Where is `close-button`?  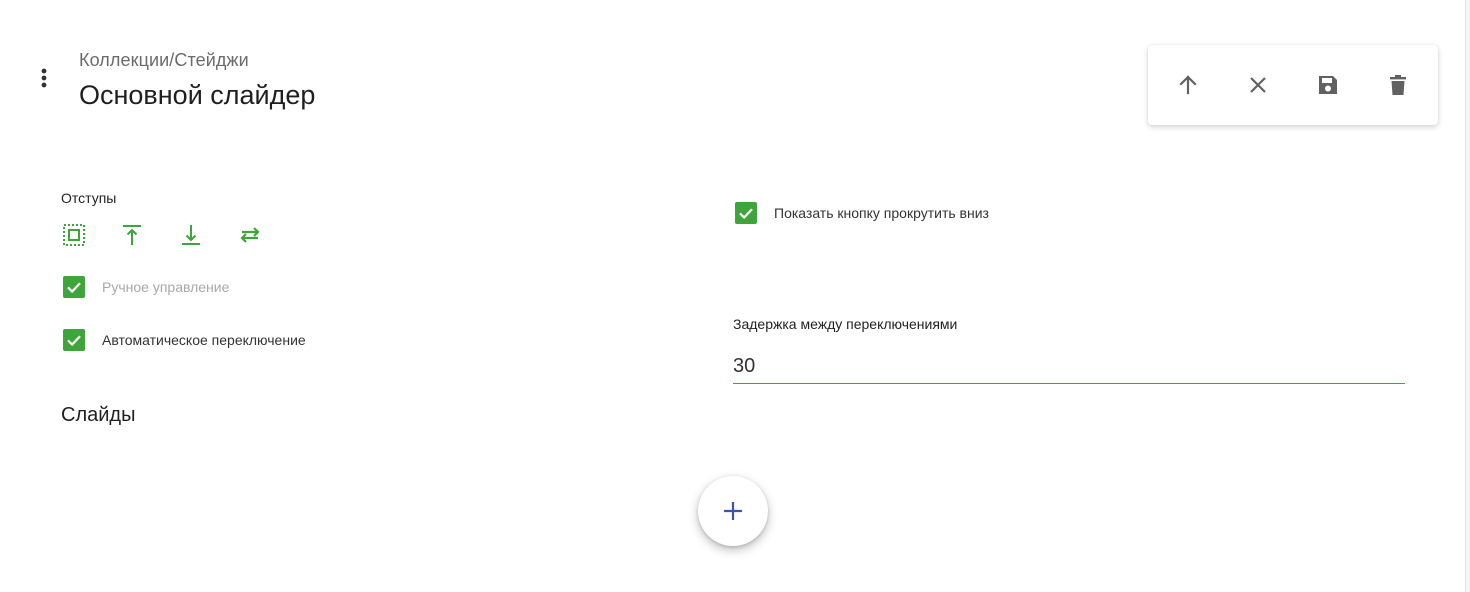 close-button is located at coordinates (1258, 85).